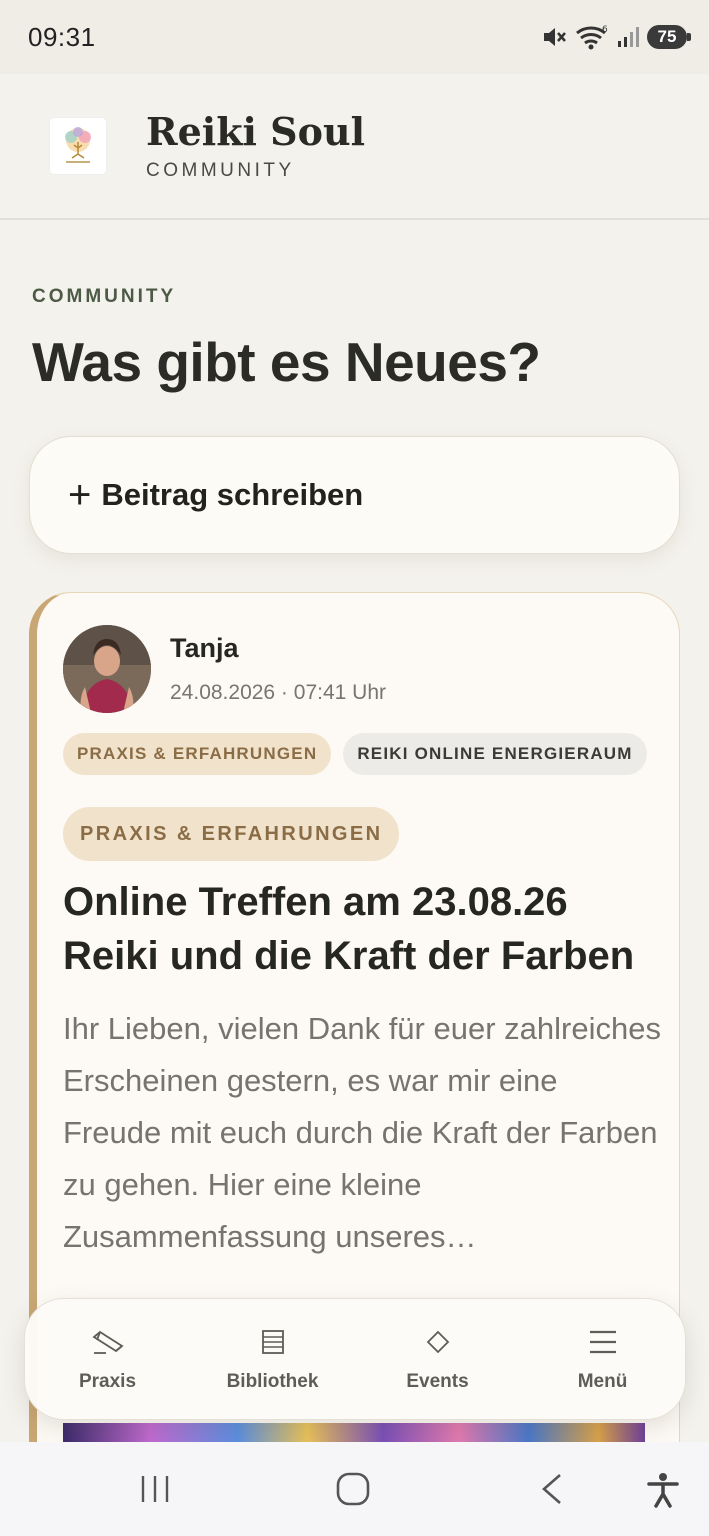 The width and height of the screenshot is (709, 1536). Describe the element at coordinates (107, 1381) in the screenshot. I see `nav-praxis-label: Praxis` at that location.